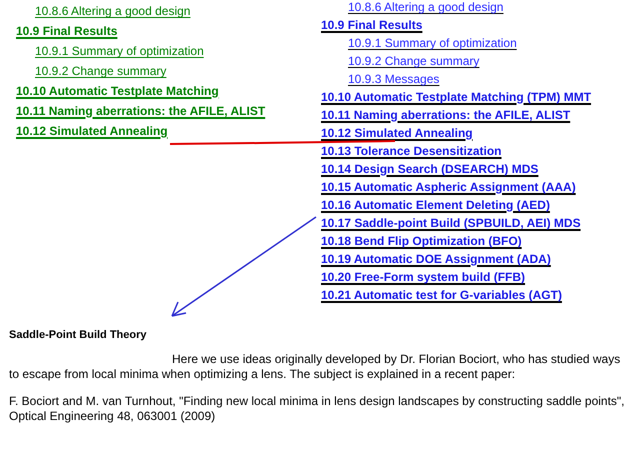 This screenshot has width=640, height=450. What do you see at coordinates (441, 295) in the screenshot?
I see `toc-link: 10.21 Automatic test for G-variables (AGT)` at bounding box center [441, 295].